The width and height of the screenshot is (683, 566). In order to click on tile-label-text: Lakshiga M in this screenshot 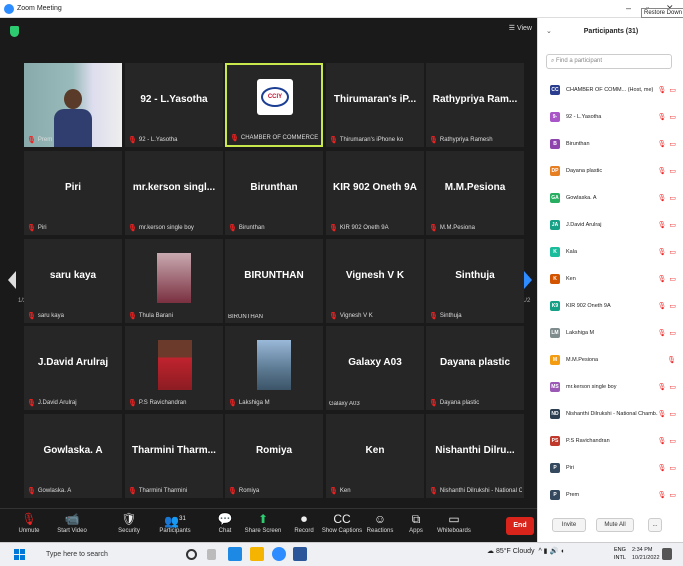, I will do `click(254, 403)`.